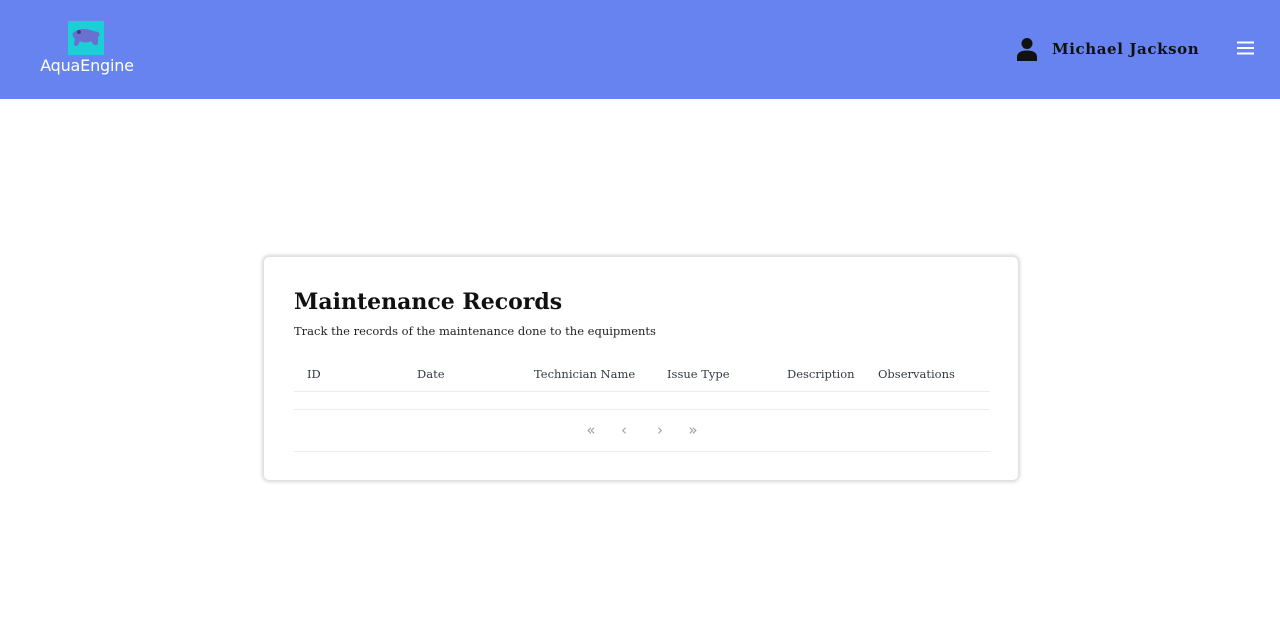 The width and height of the screenshot is (1280, 623). What do you see at coordinates (87, 65) in the screenshot?
I see `brand-name: AquaEngine` at bounding box center [87, 65].